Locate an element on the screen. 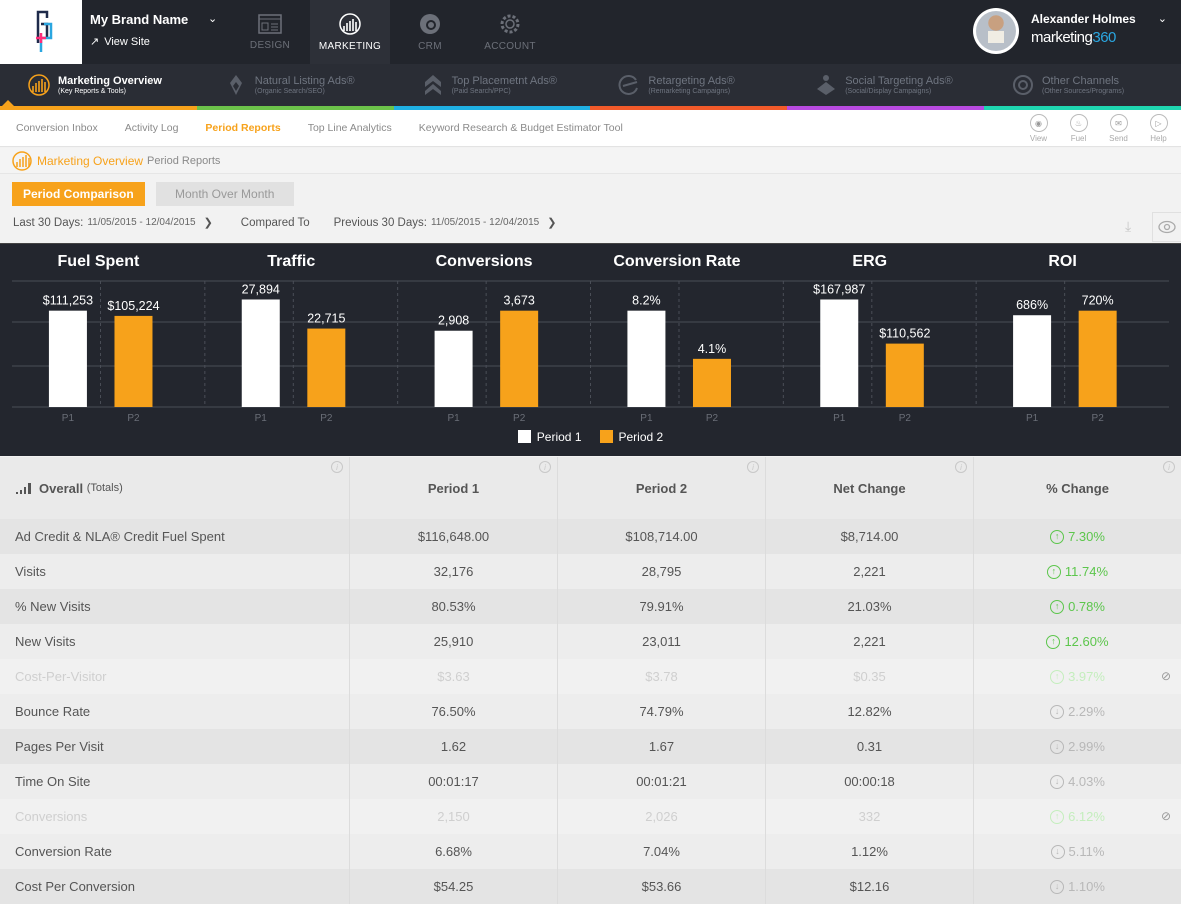 This screenshot has height=904, width=1181. subnav-keyword-research: Keyword Research & Budget Estimator Tool is located at coordinates (521, 128).